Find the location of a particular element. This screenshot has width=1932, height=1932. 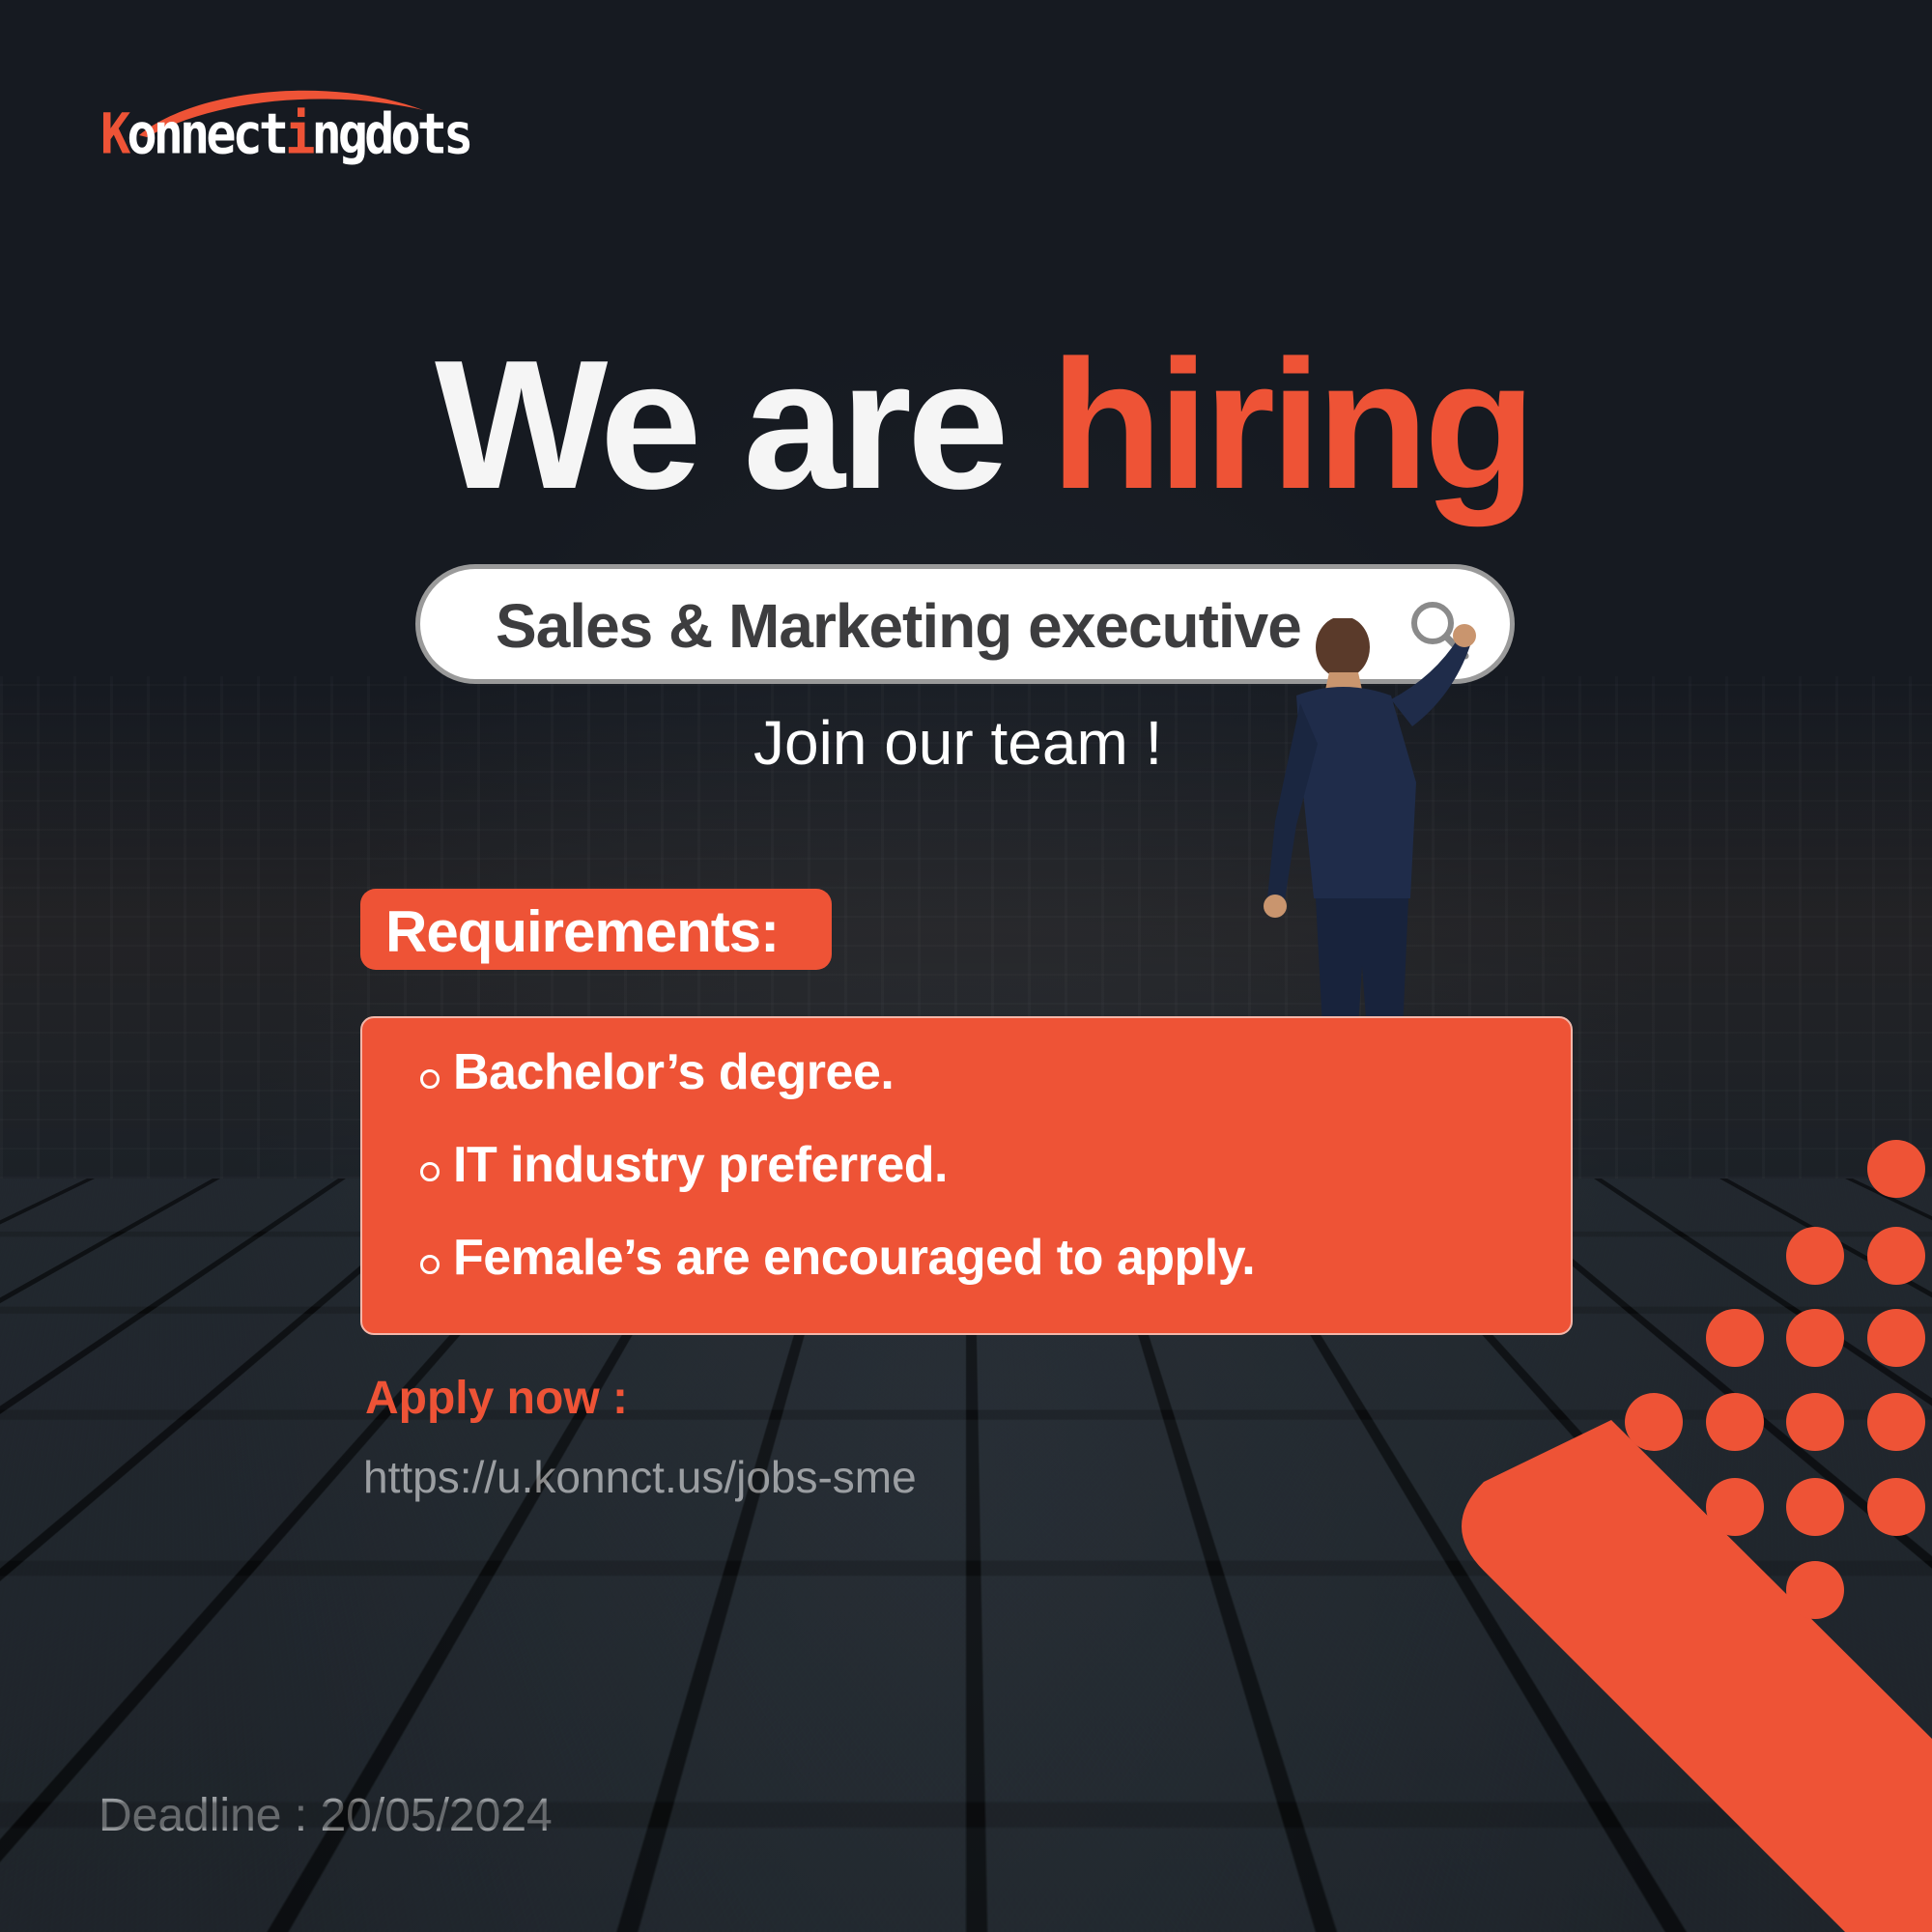

requirements-label: Requirements: is located at coordinates (582, 931).